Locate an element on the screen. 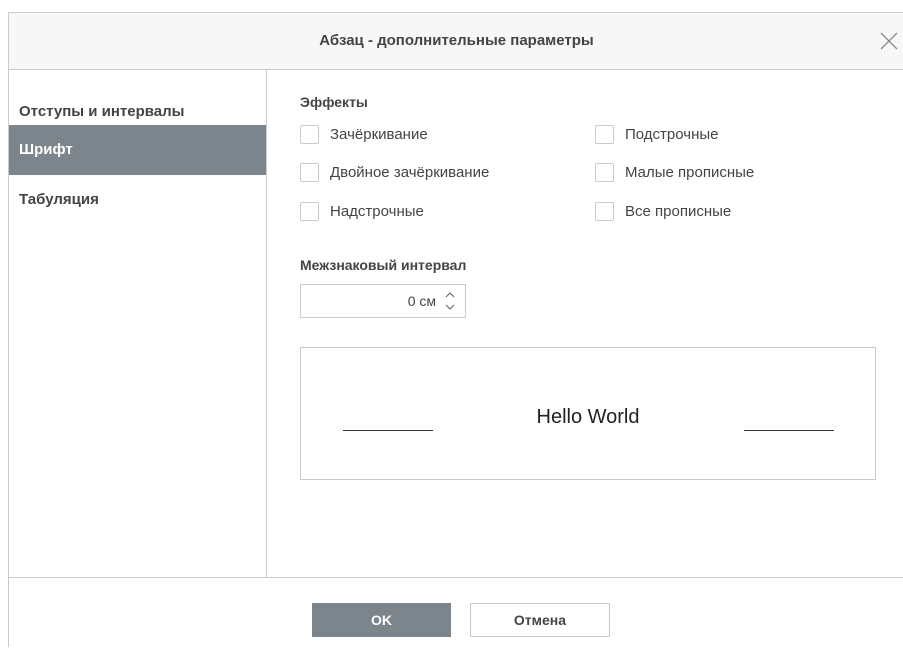 Image resolution: width=903 pixels, height=648 pixels. superscript-checkbox: Надстрочные is located at coordinates (362, 211).